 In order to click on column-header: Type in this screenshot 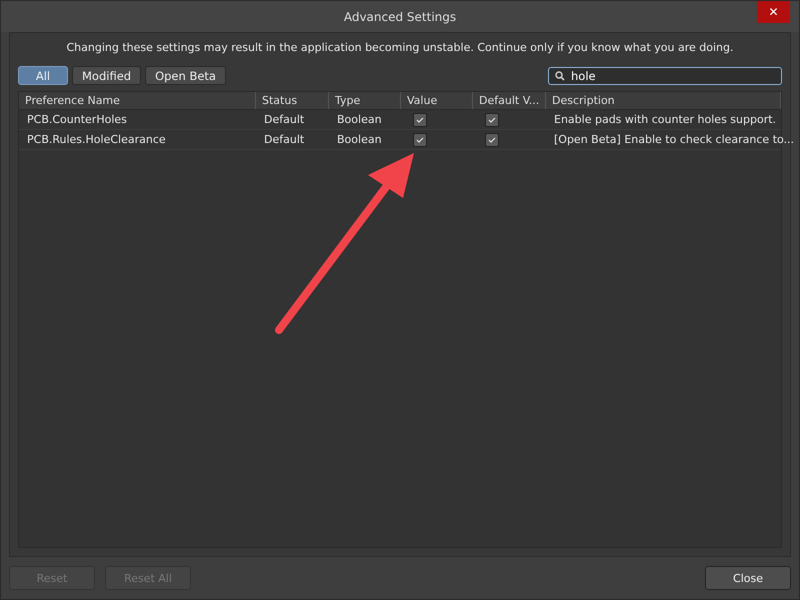, I will do `click(365, 100)`.